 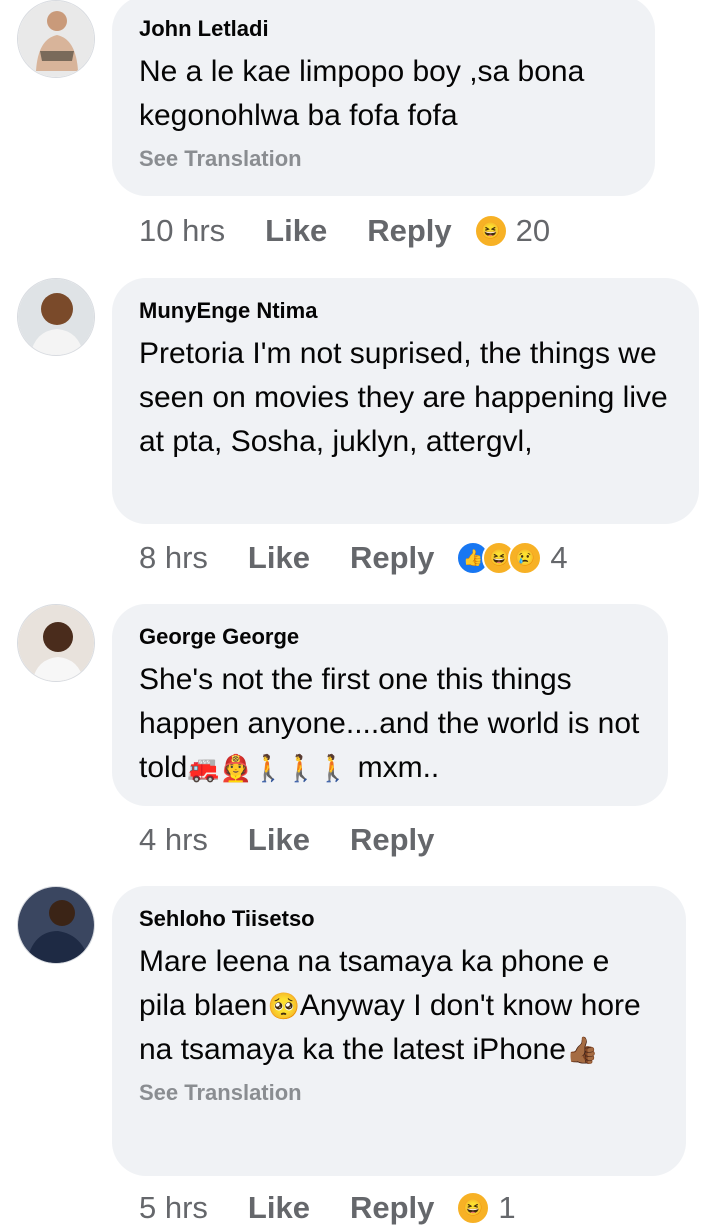 What do you see at coordinates (525, 558) in the screenshot?
I see `sad-reaction-icon: 😢` at bounding box center [525, 558].